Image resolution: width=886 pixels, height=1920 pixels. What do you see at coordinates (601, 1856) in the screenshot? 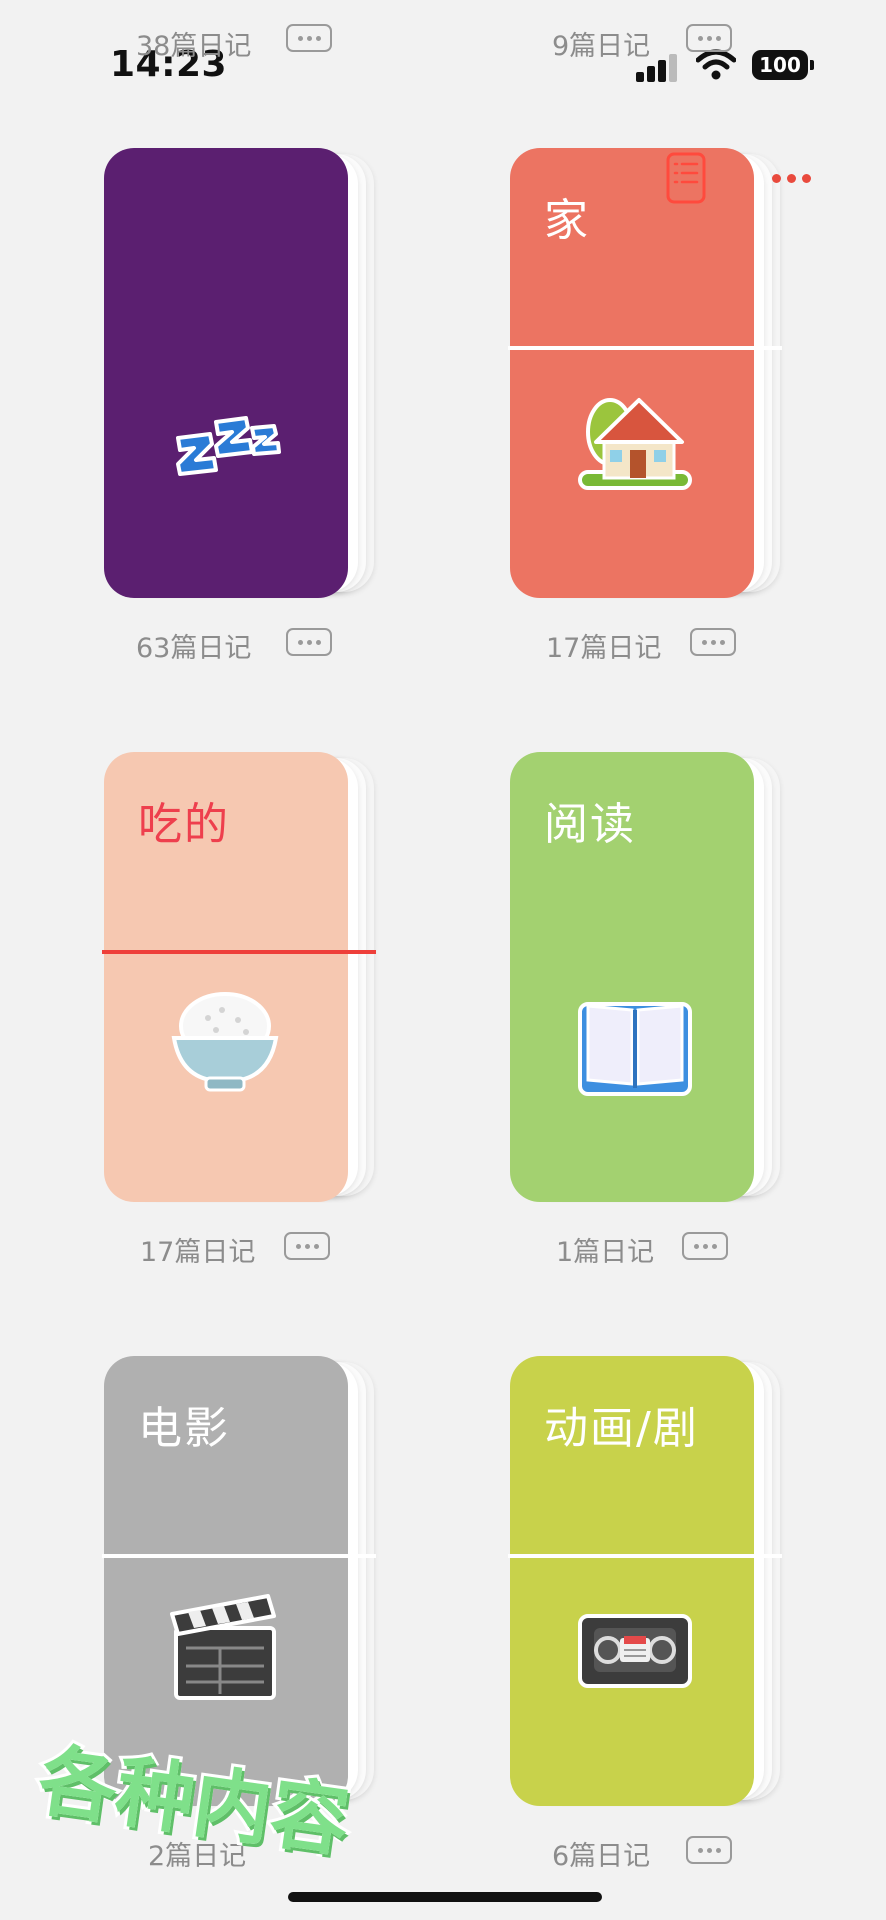
I see `notebook-count: 6篇日记` at bounding box center [601, 1856].